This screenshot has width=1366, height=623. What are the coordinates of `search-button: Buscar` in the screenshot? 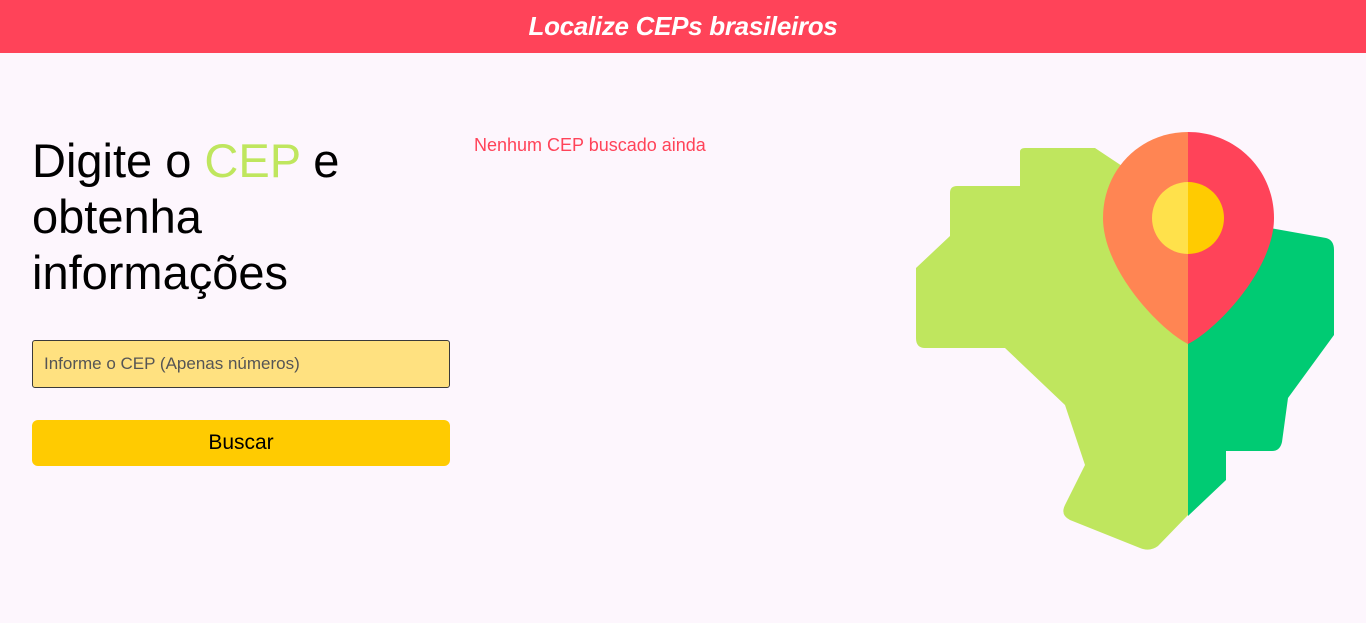 It's located at (241, 443).